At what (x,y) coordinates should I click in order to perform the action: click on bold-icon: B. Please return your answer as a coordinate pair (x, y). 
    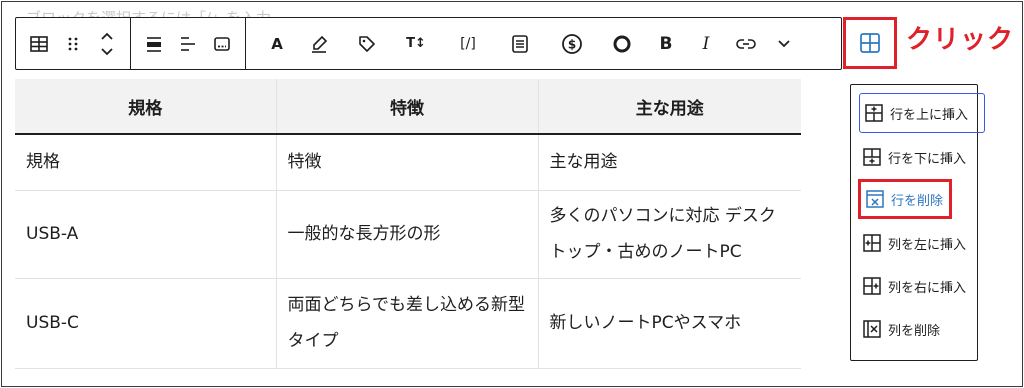
    Looking at the image, I should click on (666, 43).